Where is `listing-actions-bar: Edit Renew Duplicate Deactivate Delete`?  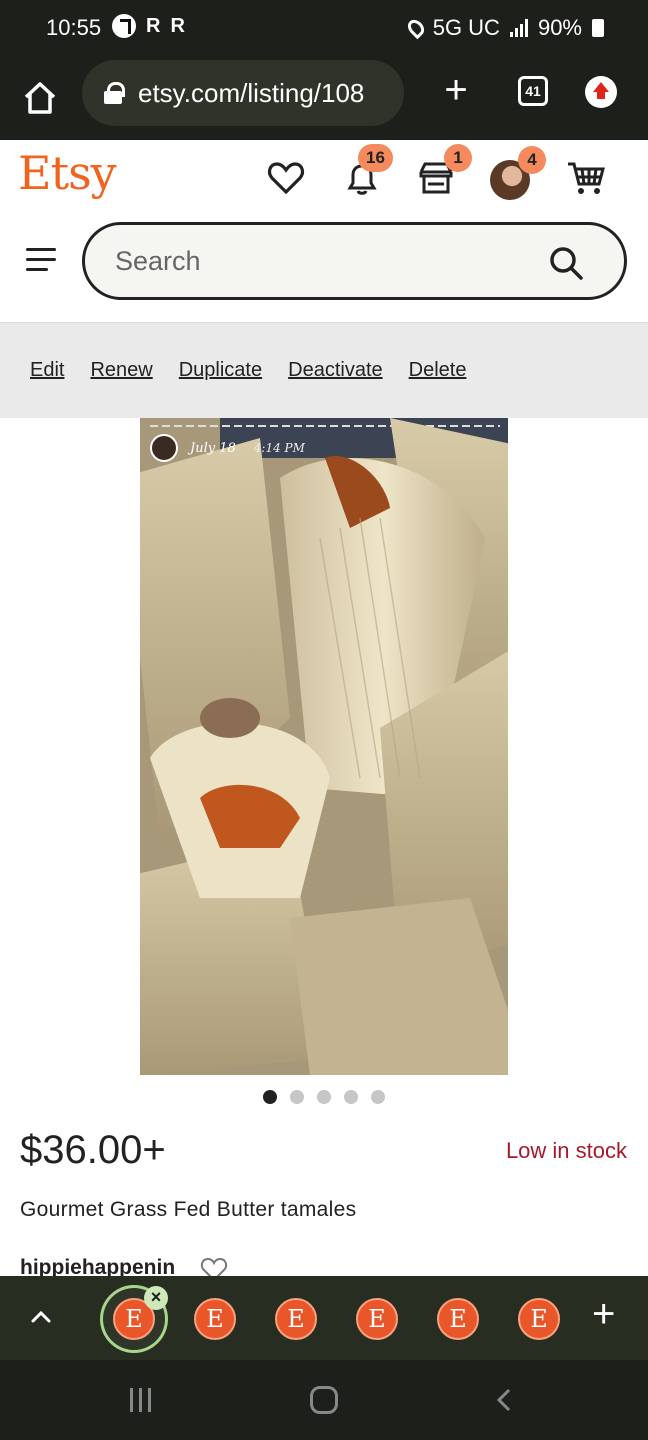
listing-actions-bar: Edit Renew Duplicate Deactivate Delete is located at coordinates (324, 370).